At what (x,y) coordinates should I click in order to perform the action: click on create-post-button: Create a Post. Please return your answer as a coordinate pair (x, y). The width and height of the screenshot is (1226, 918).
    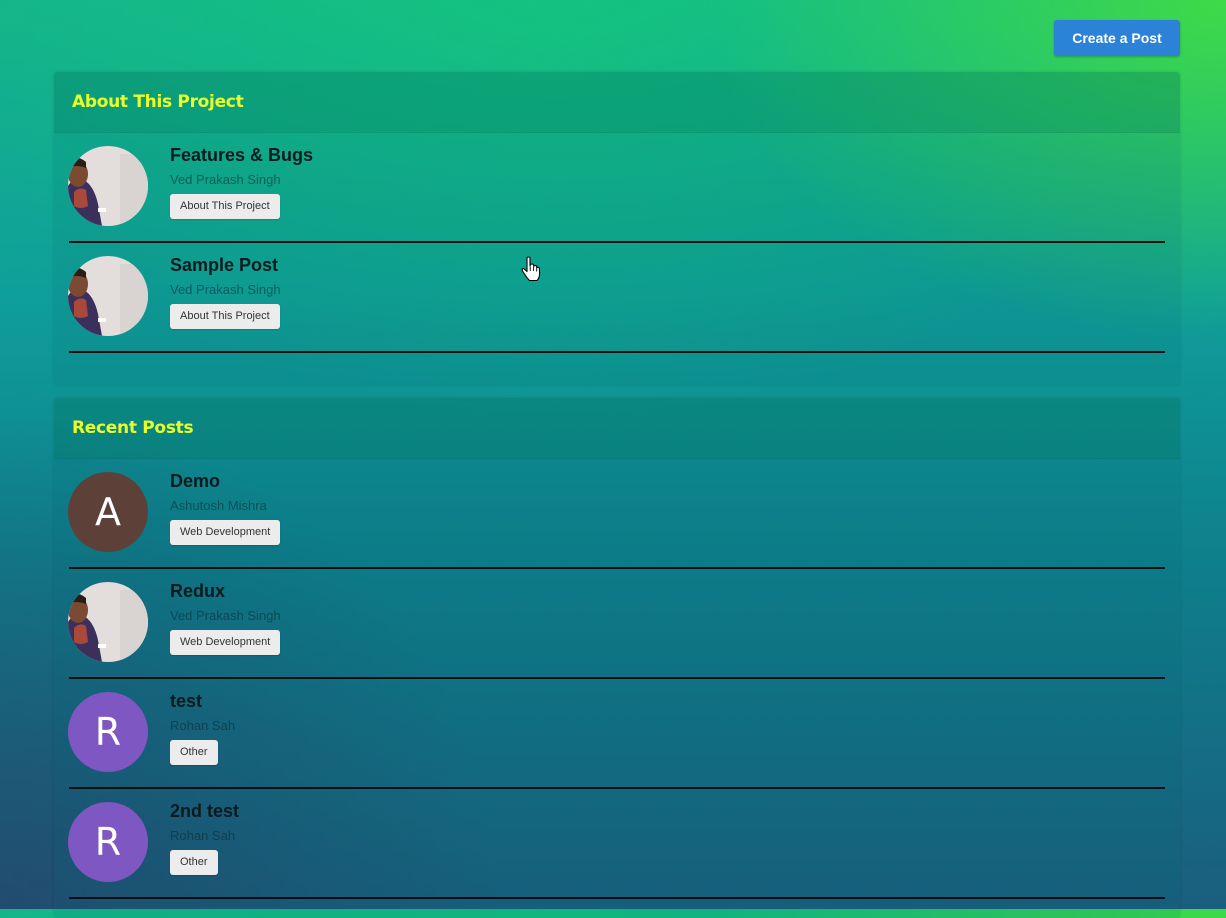
    Looking at the image, I should click on (1117, 38).